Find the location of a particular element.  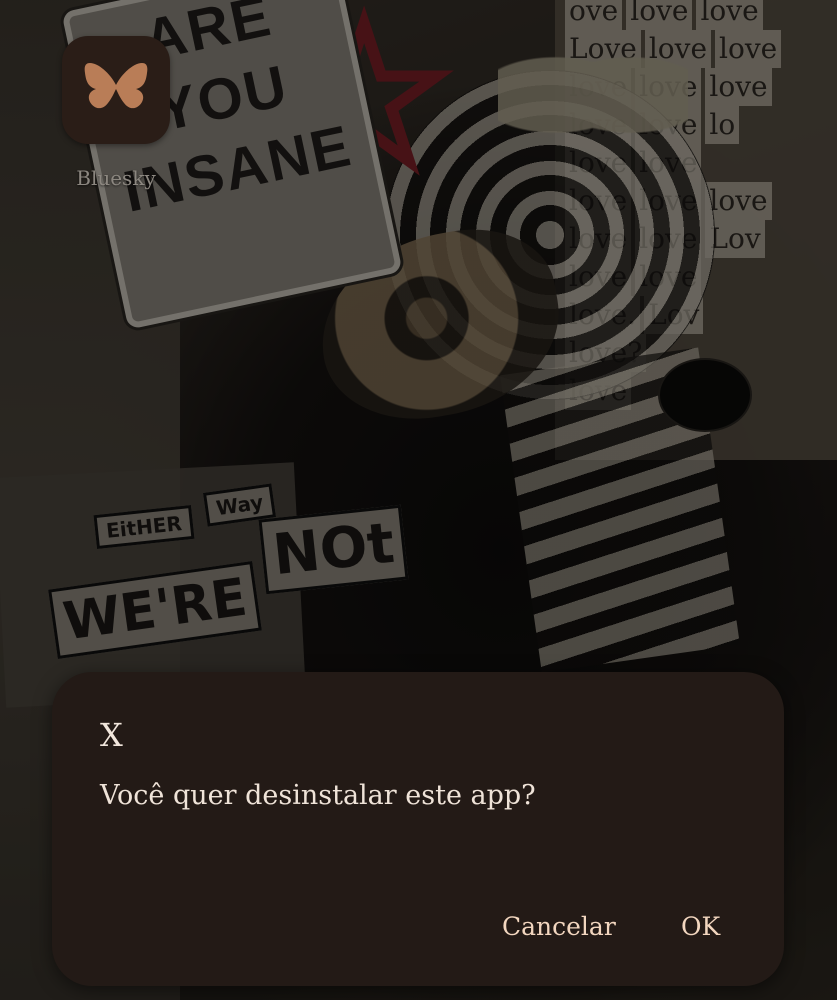

dialog-title: X is located at coordinates (111, 735).